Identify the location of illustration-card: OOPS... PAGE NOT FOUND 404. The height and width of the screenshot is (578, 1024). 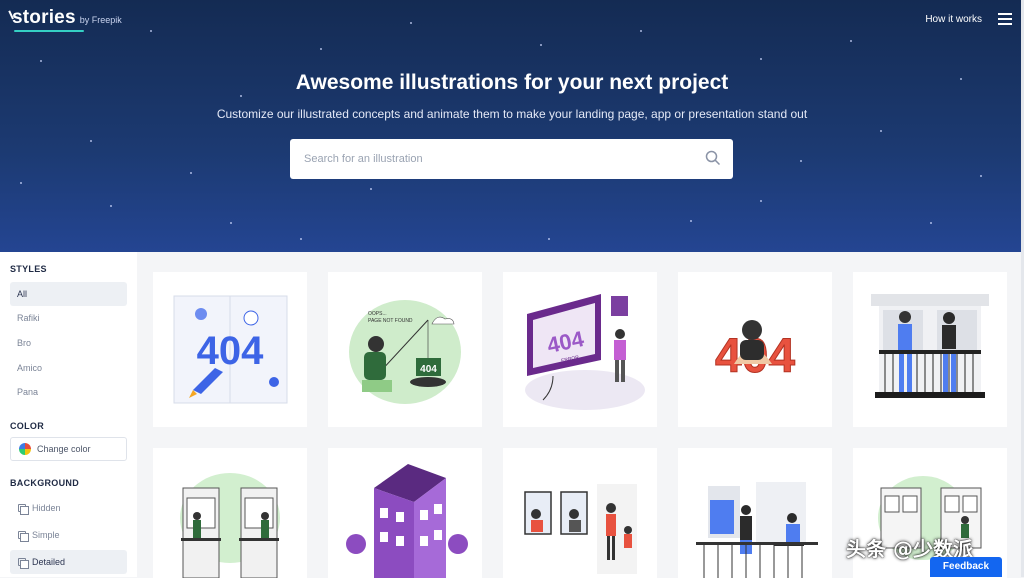
(405, 349).